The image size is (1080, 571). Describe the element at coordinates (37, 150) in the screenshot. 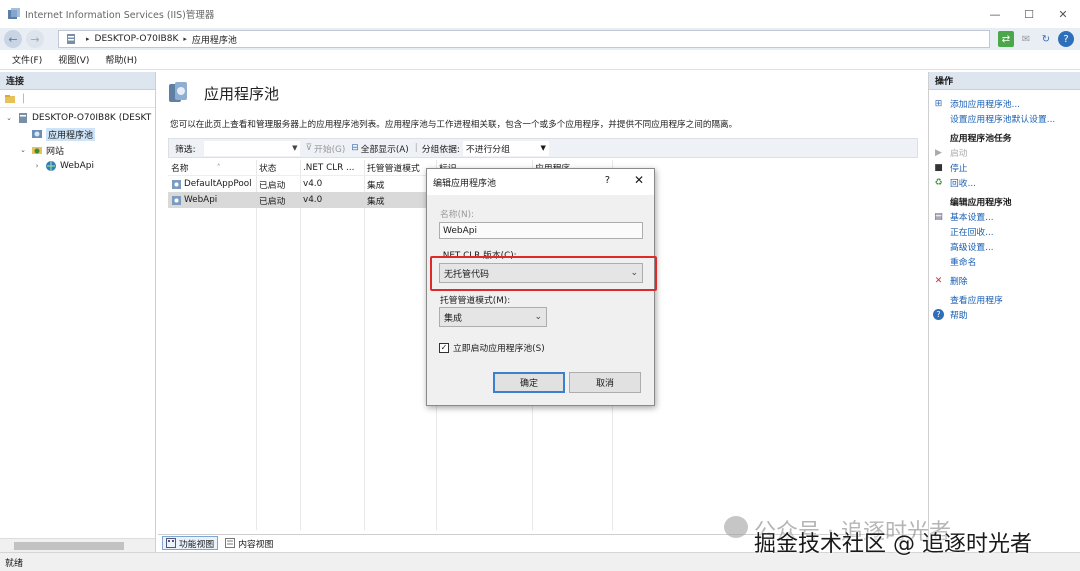

I see `folder-globe-icon` at that location.